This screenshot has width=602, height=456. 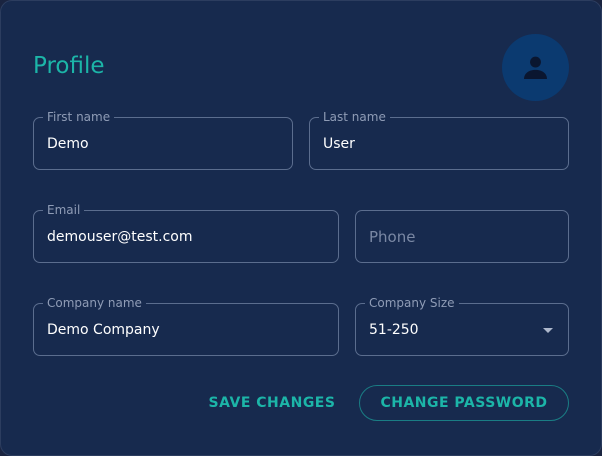 I want to click on last-name-field: Last name User, so click(x=439, y=139).